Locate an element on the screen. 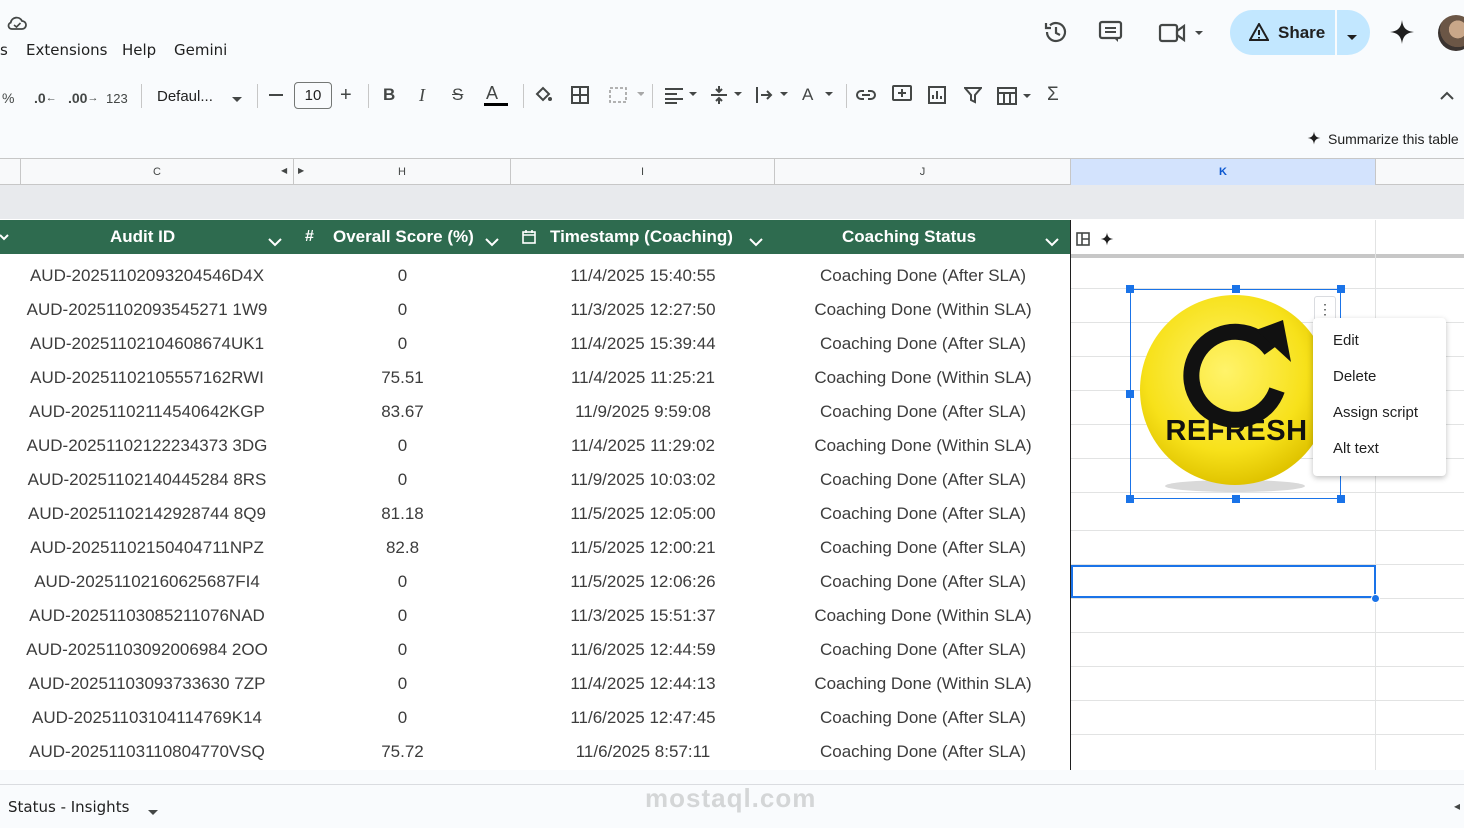 The image size is (1464, 828). comments-icon is located at coordinates (1111, 34).